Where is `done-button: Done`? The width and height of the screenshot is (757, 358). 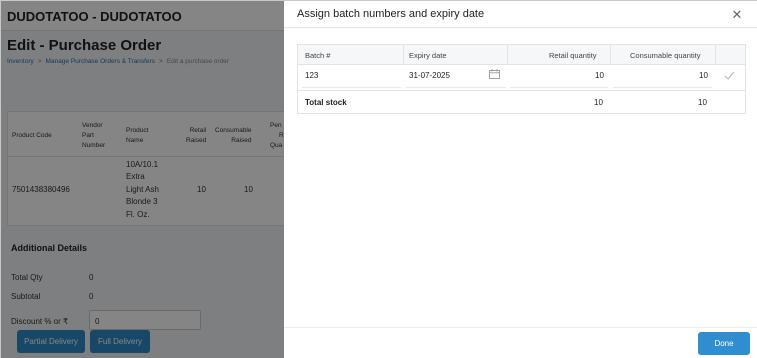
done-button: Done is located at coordinates (724, 343).